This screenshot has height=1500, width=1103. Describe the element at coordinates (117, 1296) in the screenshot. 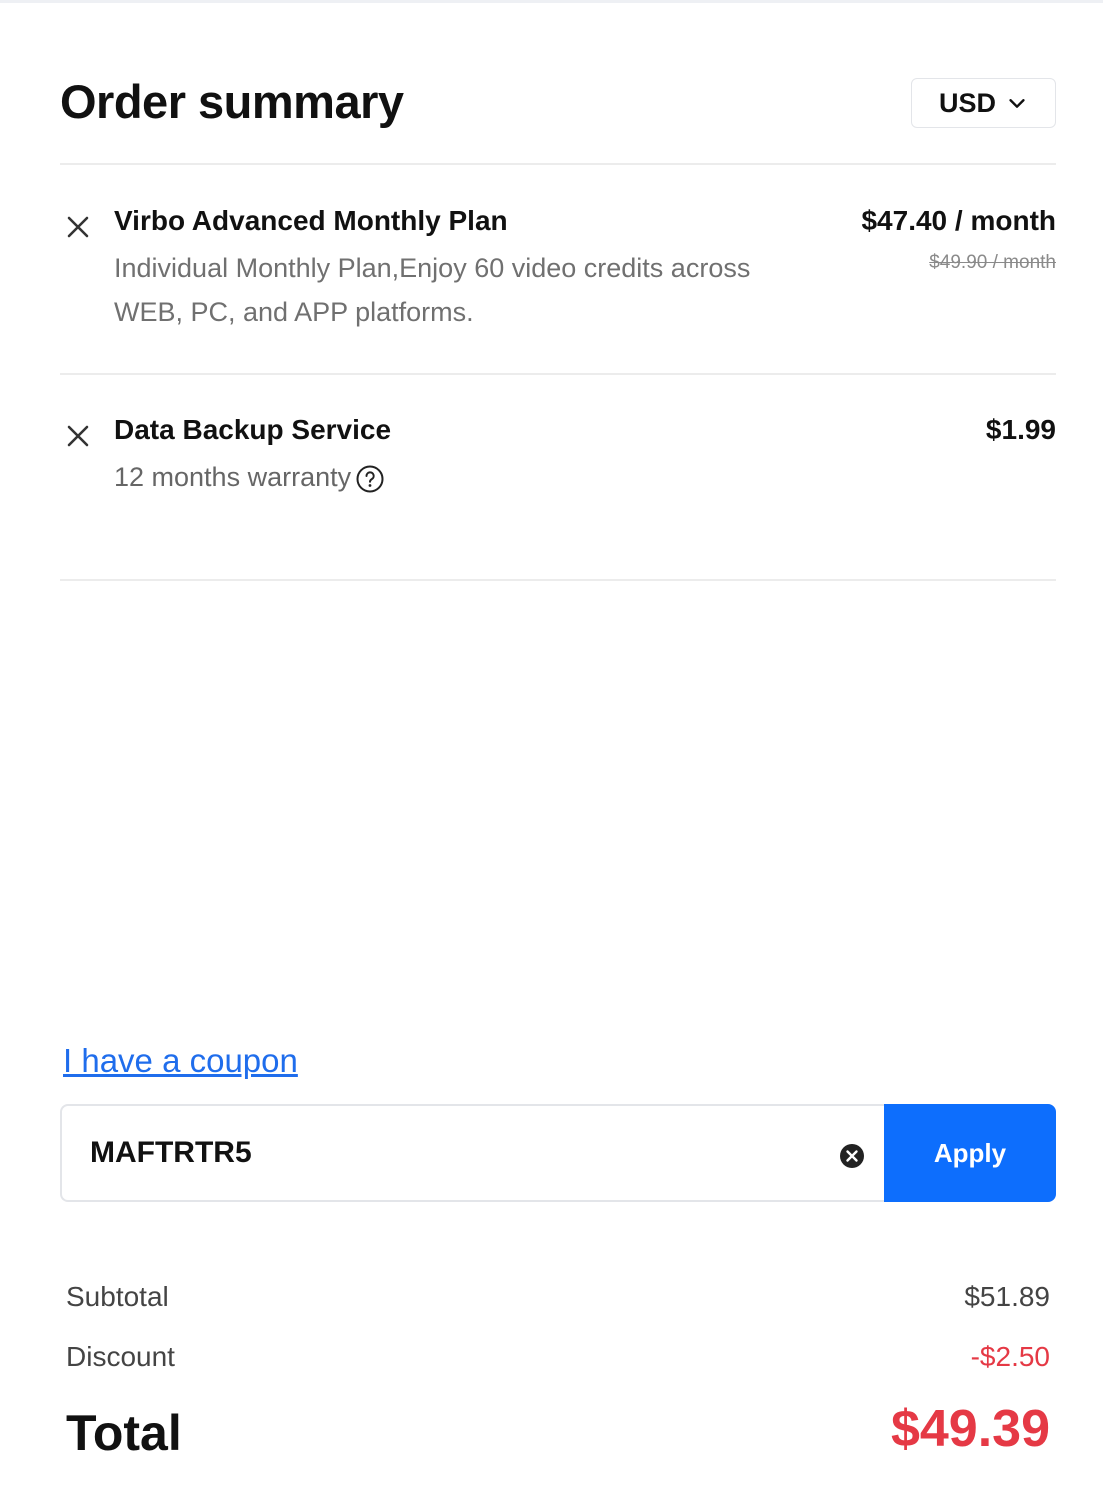

I see `subtotal-label: Subtotal` at that location.